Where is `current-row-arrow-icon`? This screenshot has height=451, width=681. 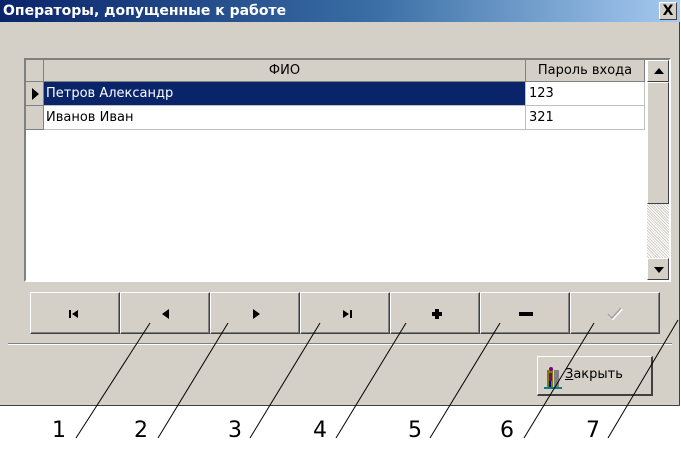
current-row-arrow-icon is located at coordinates (35, 94).